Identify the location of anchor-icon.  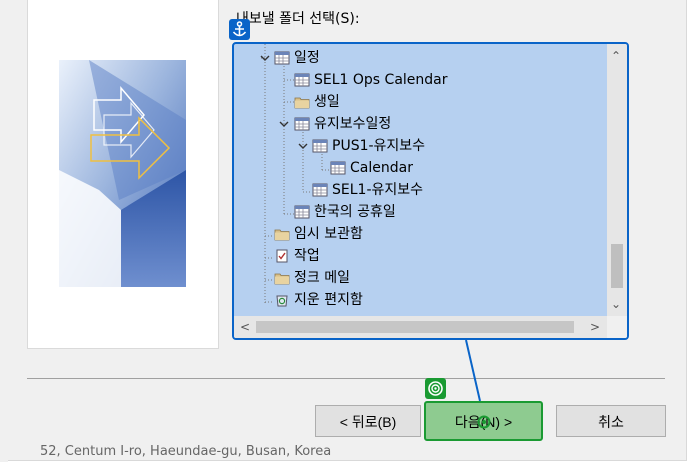
(239, 29).